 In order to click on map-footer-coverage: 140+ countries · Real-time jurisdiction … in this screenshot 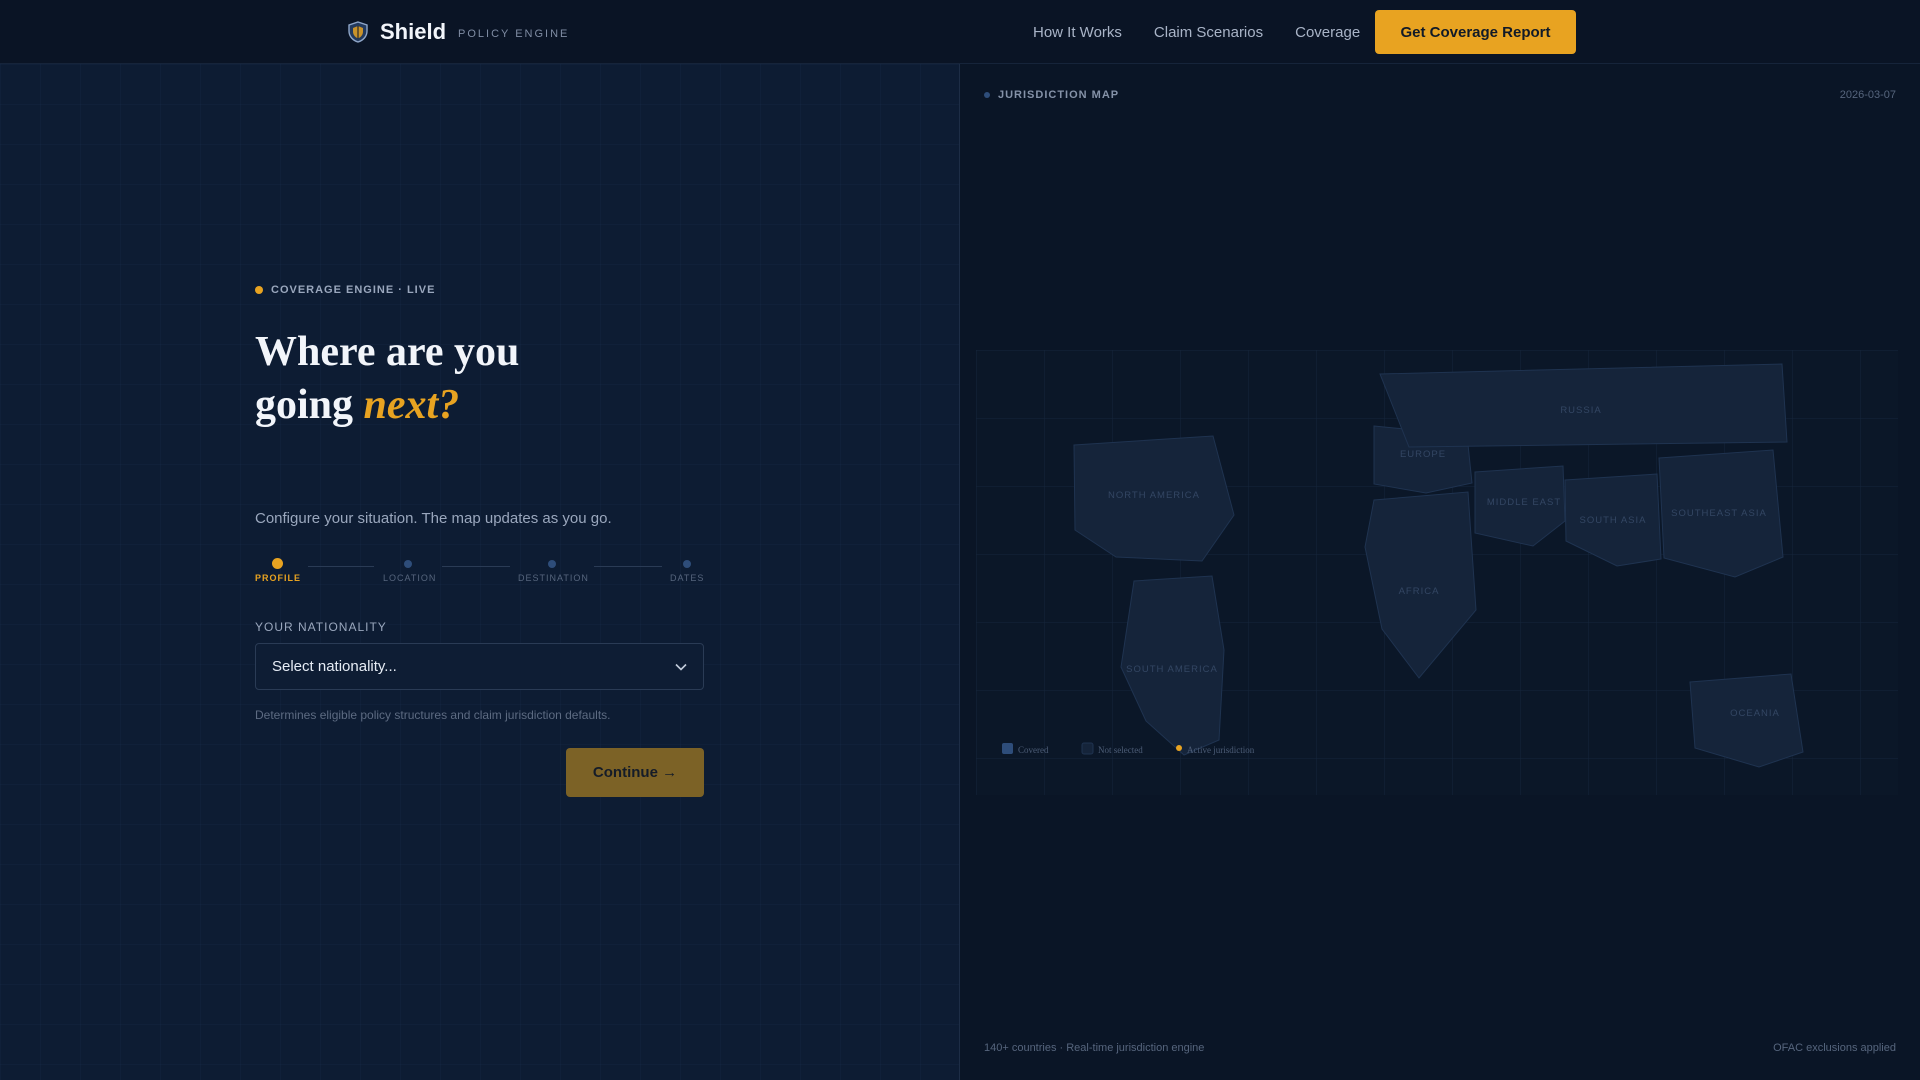, I will do `click(1094, 1048)`.